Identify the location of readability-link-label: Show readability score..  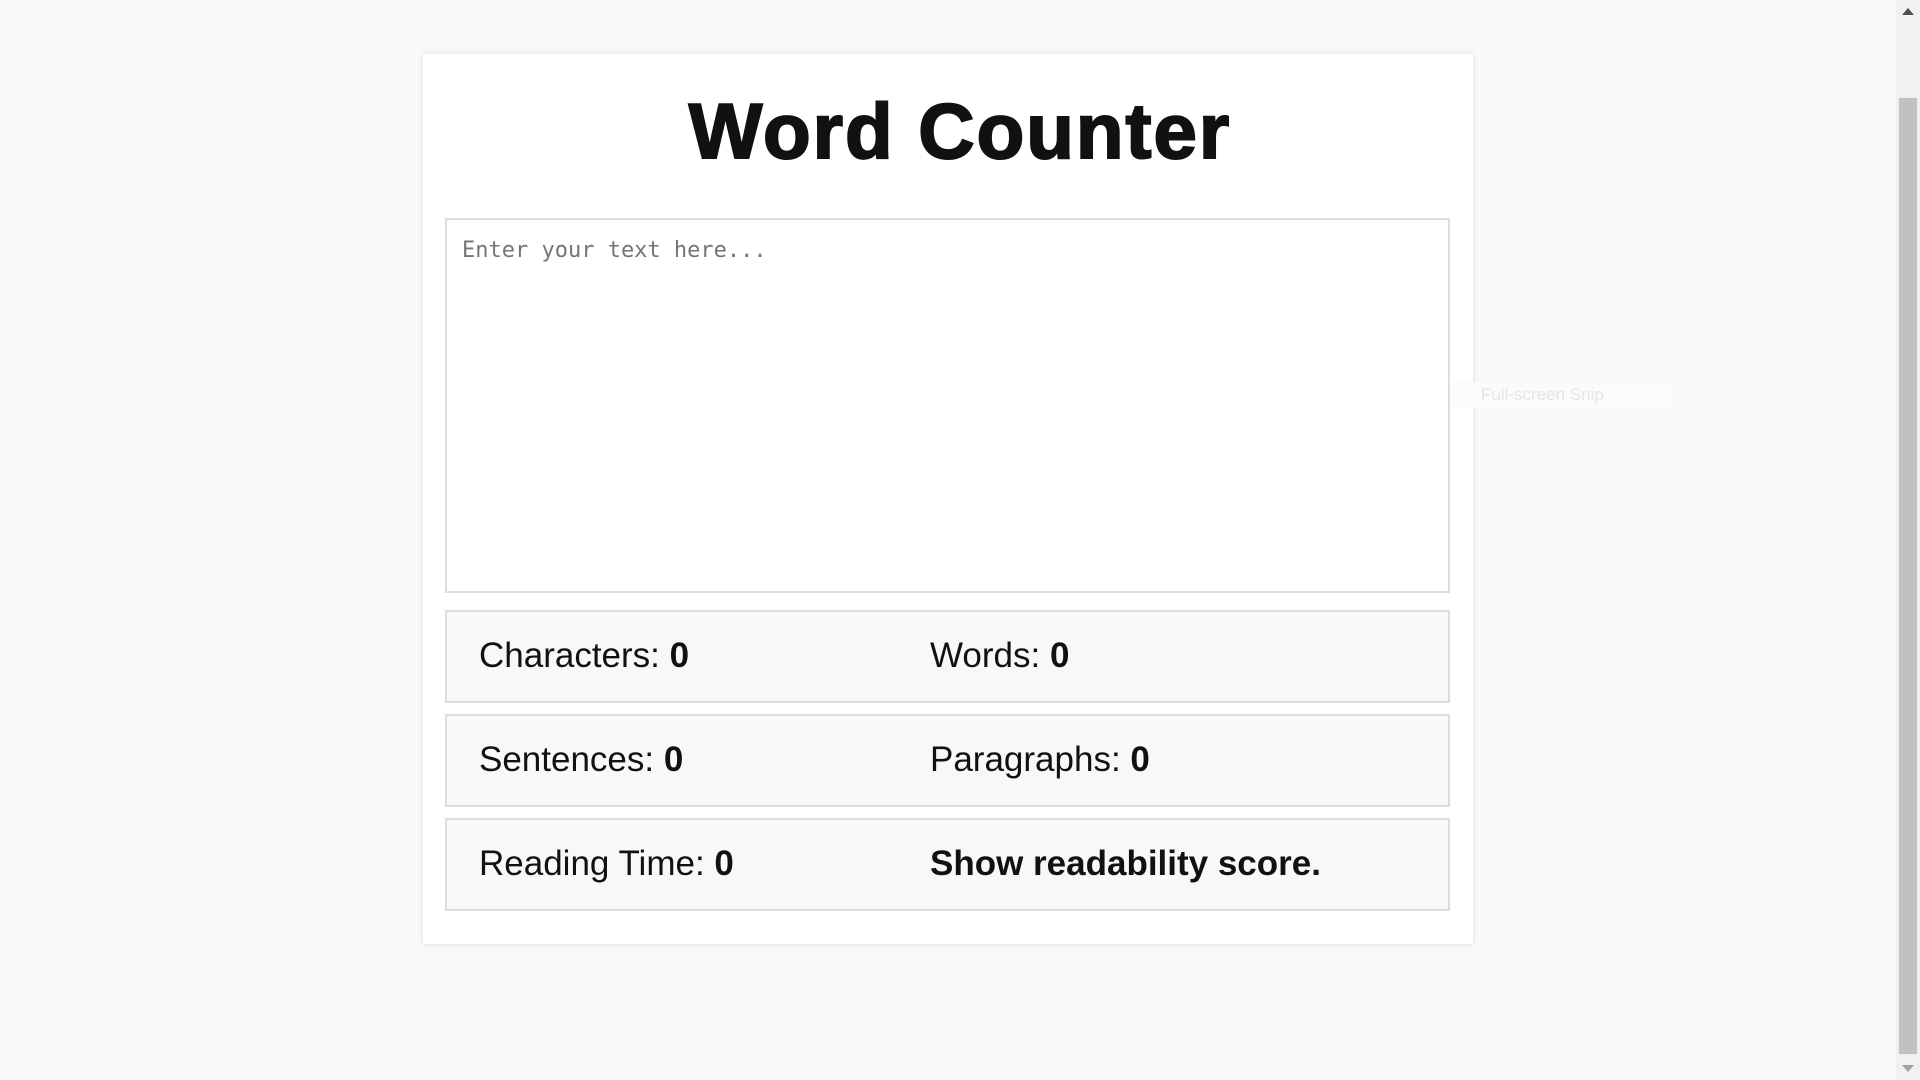
(1125, 863).